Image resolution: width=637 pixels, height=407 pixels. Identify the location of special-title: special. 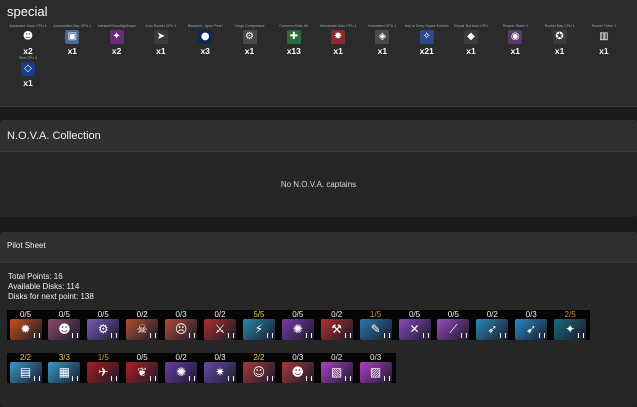
(27, 11).